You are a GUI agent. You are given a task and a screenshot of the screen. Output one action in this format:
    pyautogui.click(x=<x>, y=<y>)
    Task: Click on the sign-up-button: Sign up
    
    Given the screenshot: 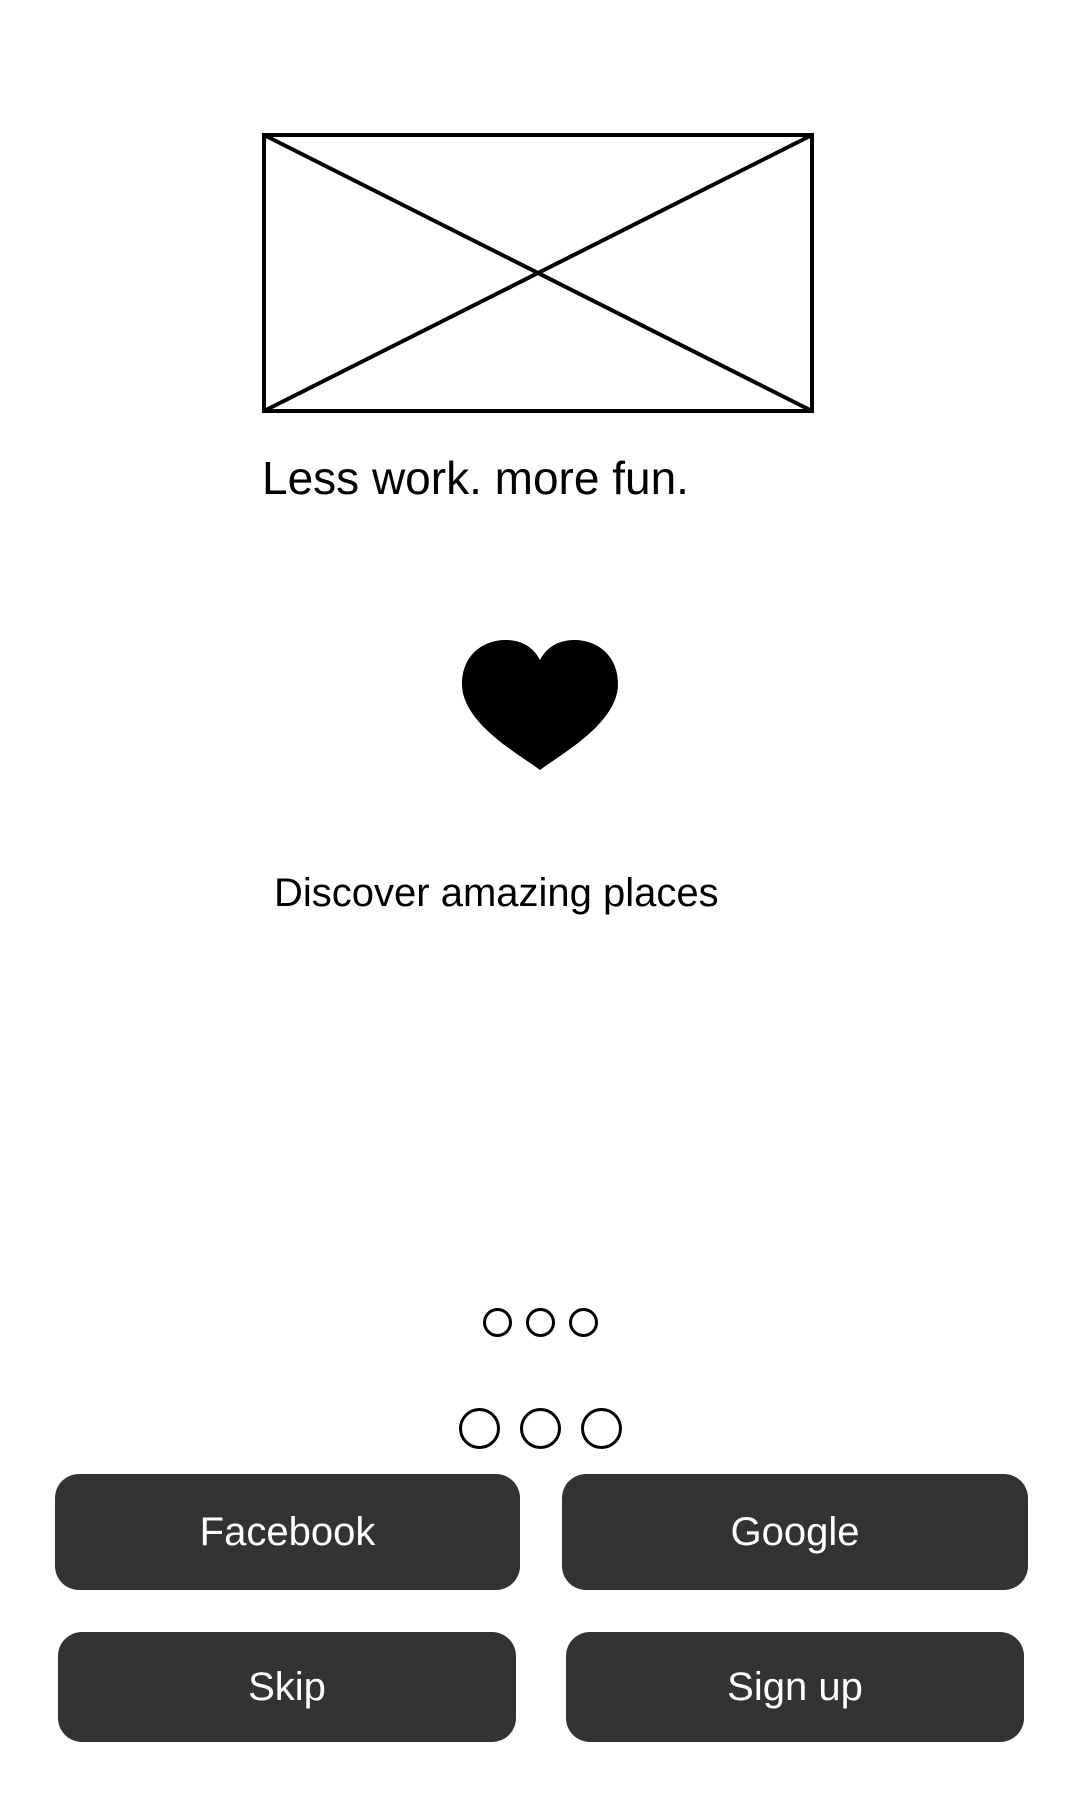 What is the action you would take?
    pyautogui.click(x=795, y=1687)
    